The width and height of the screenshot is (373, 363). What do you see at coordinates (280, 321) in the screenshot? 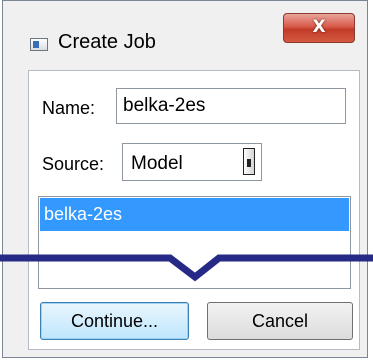
I see `cancel-button: Cancel` at bounding box center [280, 321].